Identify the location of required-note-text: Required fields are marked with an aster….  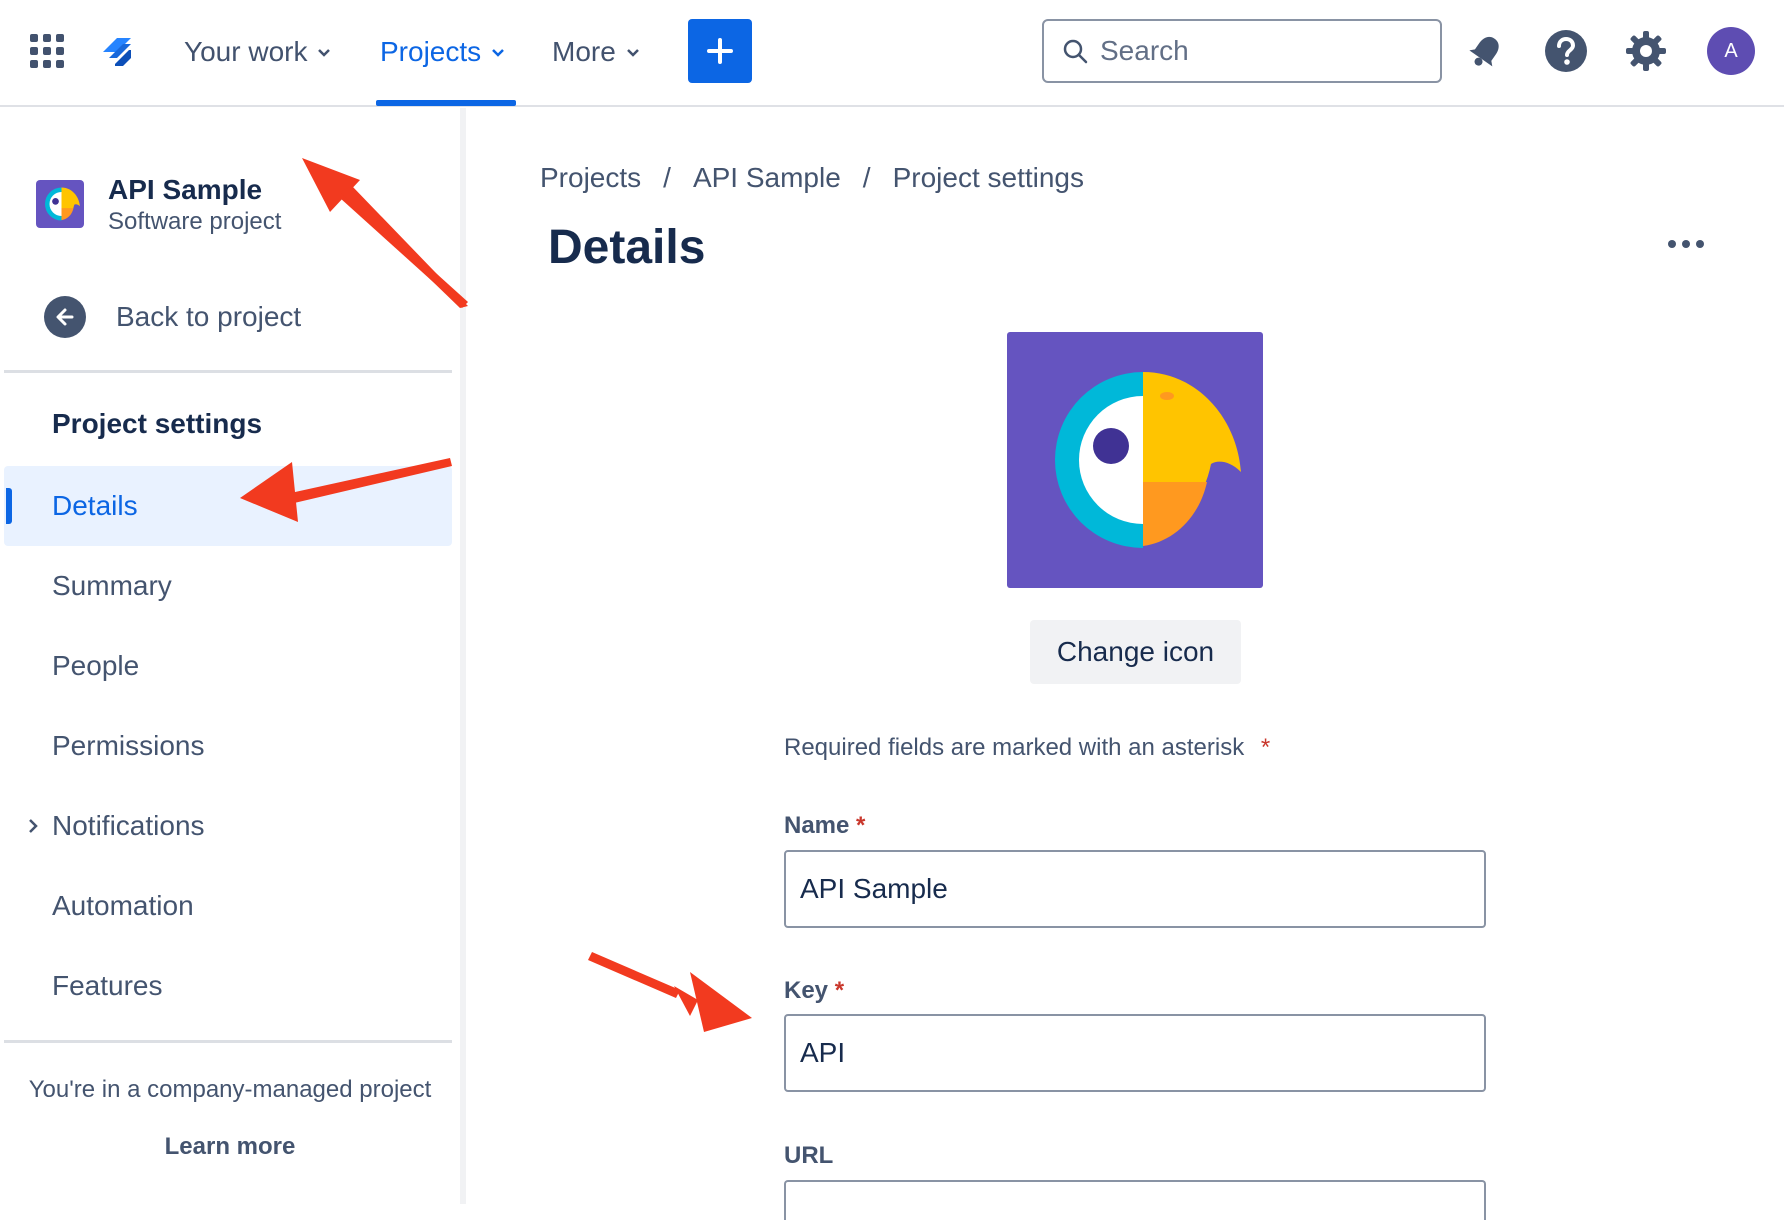
(1014, 747).